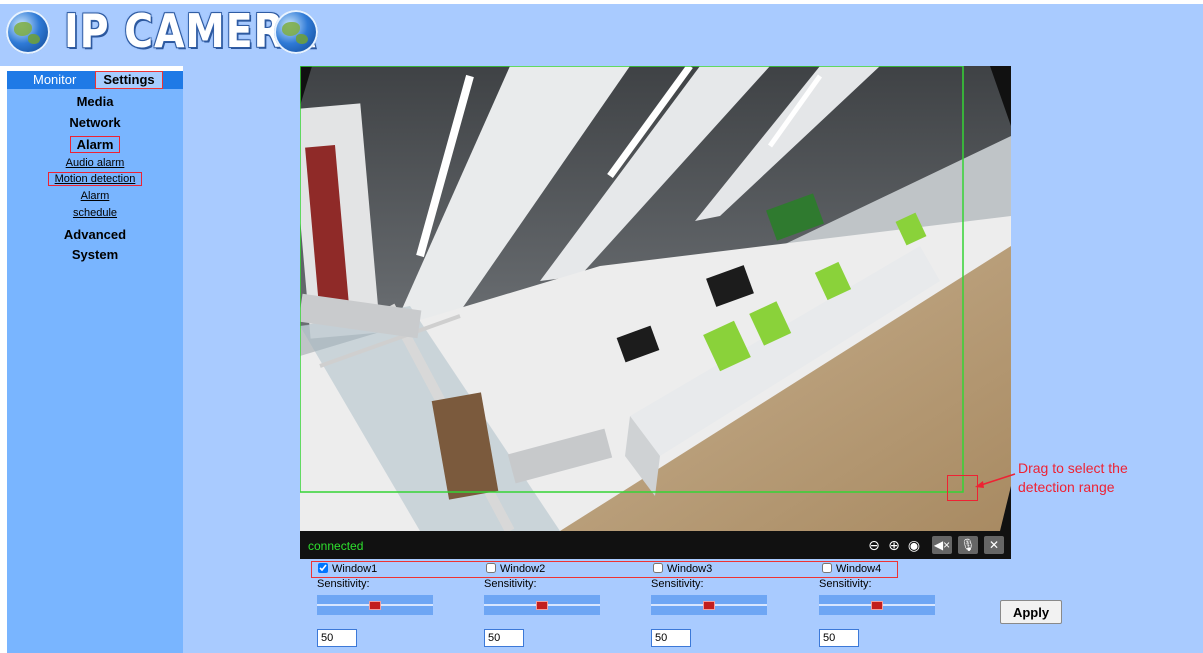 Image resolution: width=1203 pixels, height=653 pixels. I want to click on app-header: IP CAMERA, so click(601, 33).